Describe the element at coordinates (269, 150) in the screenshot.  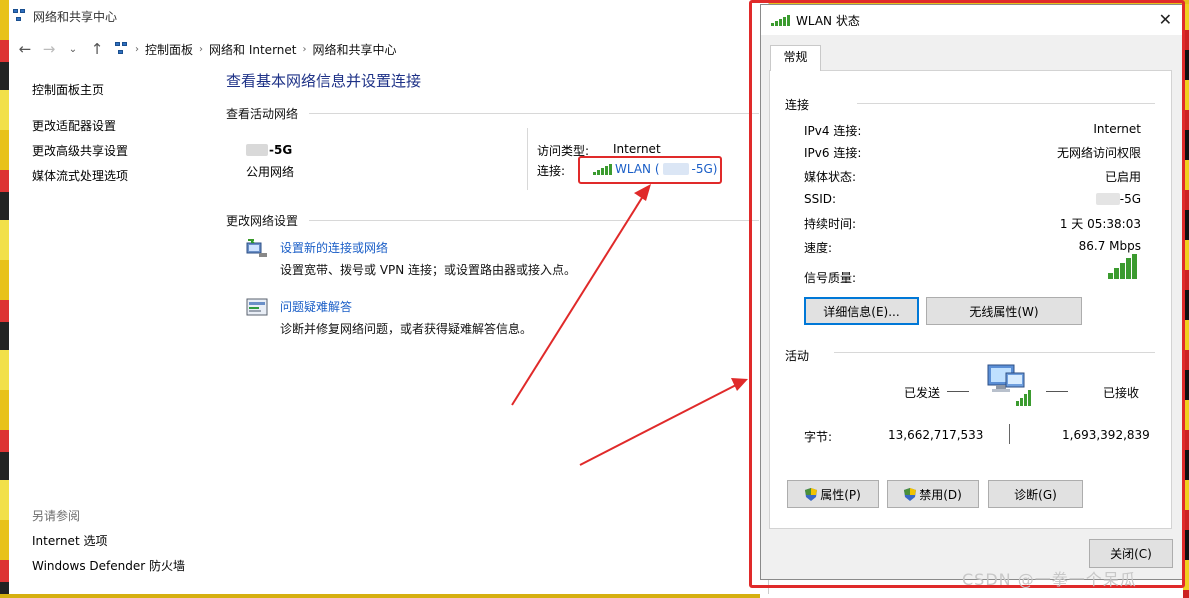
I see `network-name: -5G` at that location.